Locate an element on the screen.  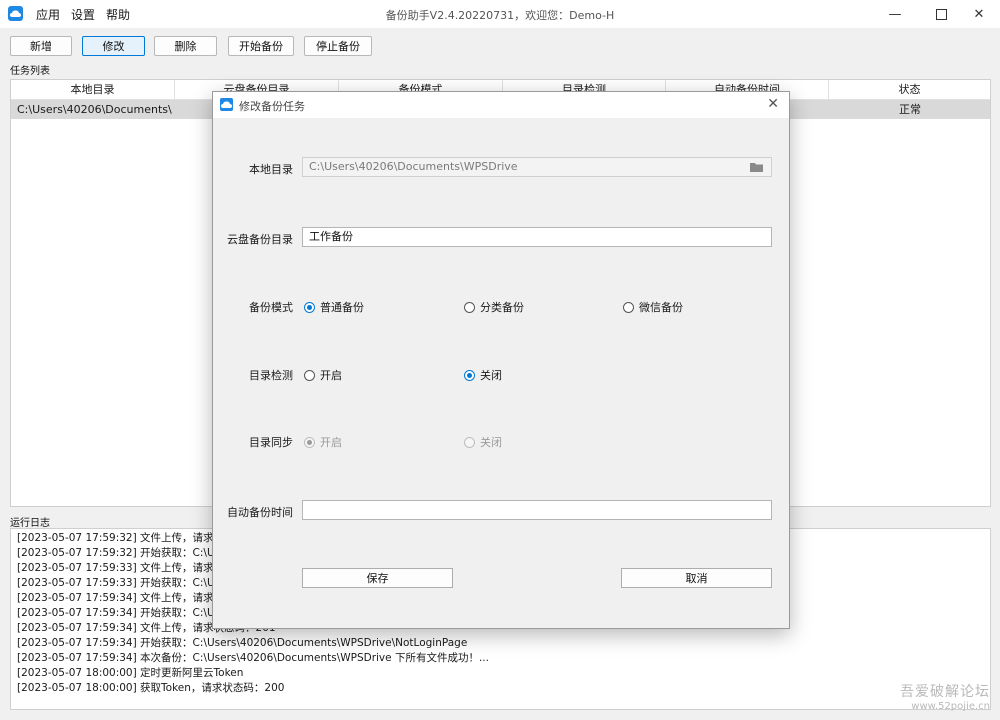
add-button: 新增 is located at coordinates (41, 46).